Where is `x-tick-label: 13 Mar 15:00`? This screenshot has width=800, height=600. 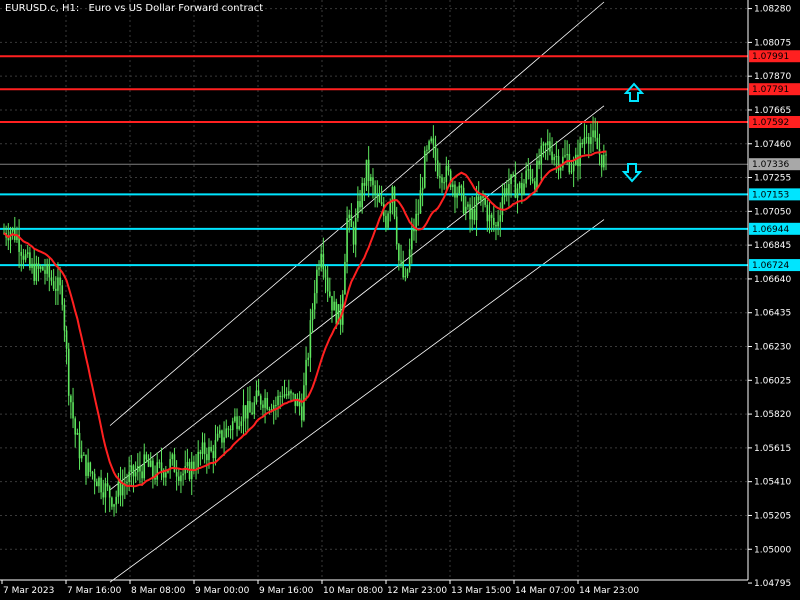 x-tick-label: 13 Mar 15:00 is located at coordinates (481, 591).